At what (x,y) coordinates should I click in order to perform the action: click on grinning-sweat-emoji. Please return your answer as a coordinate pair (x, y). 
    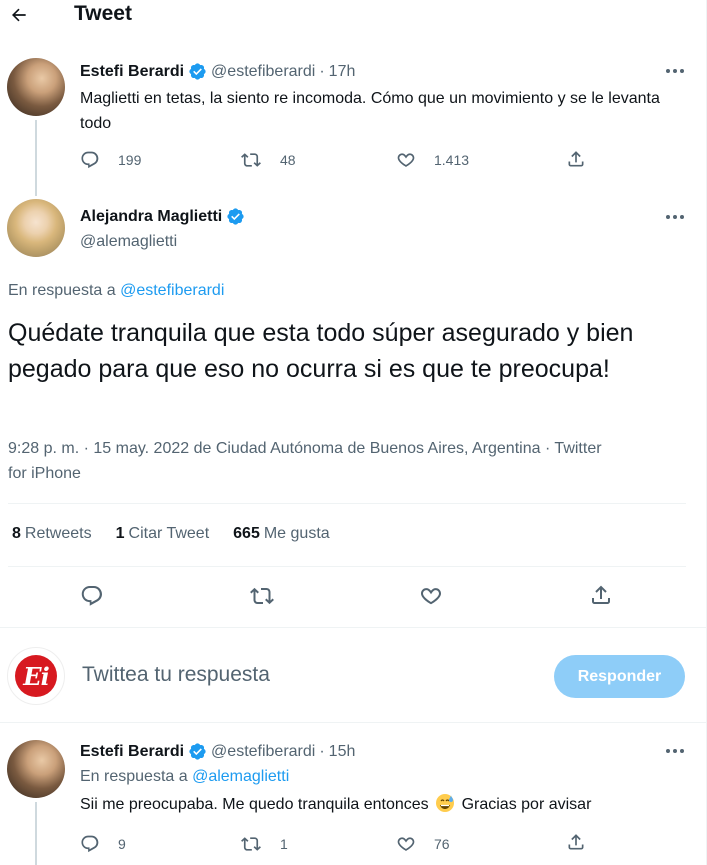
    Looking at the image, I should click on (445, 803).